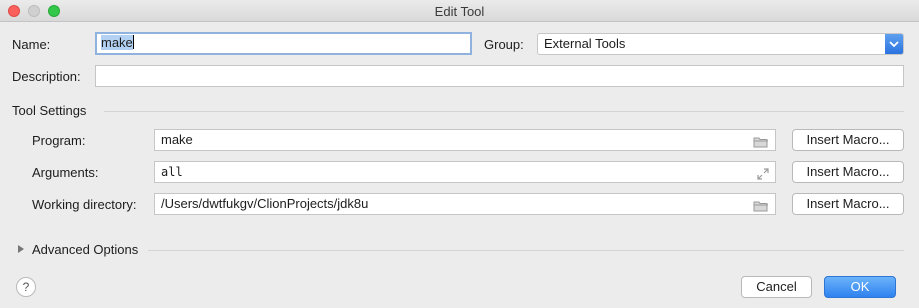  What do you see at coordinates (465, 172) in the screenshot?
I see `arguments-input: all` at bounding box center [465, 172].